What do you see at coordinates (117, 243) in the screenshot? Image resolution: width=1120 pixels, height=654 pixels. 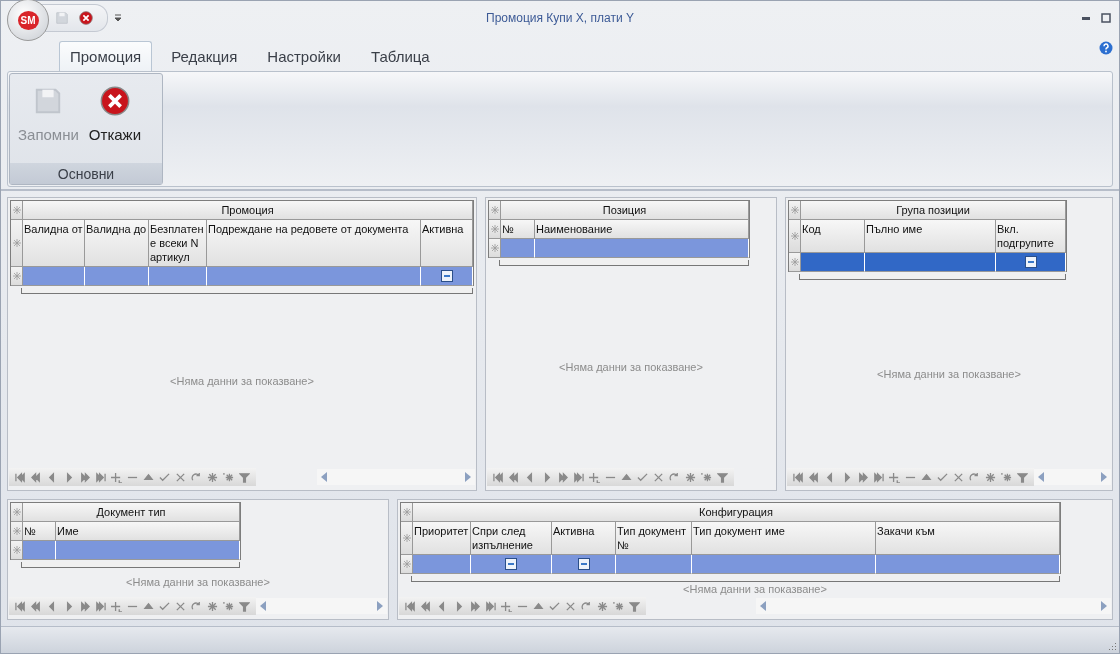 I see `column-header: Валидна до` at bounding box center [117, 243].